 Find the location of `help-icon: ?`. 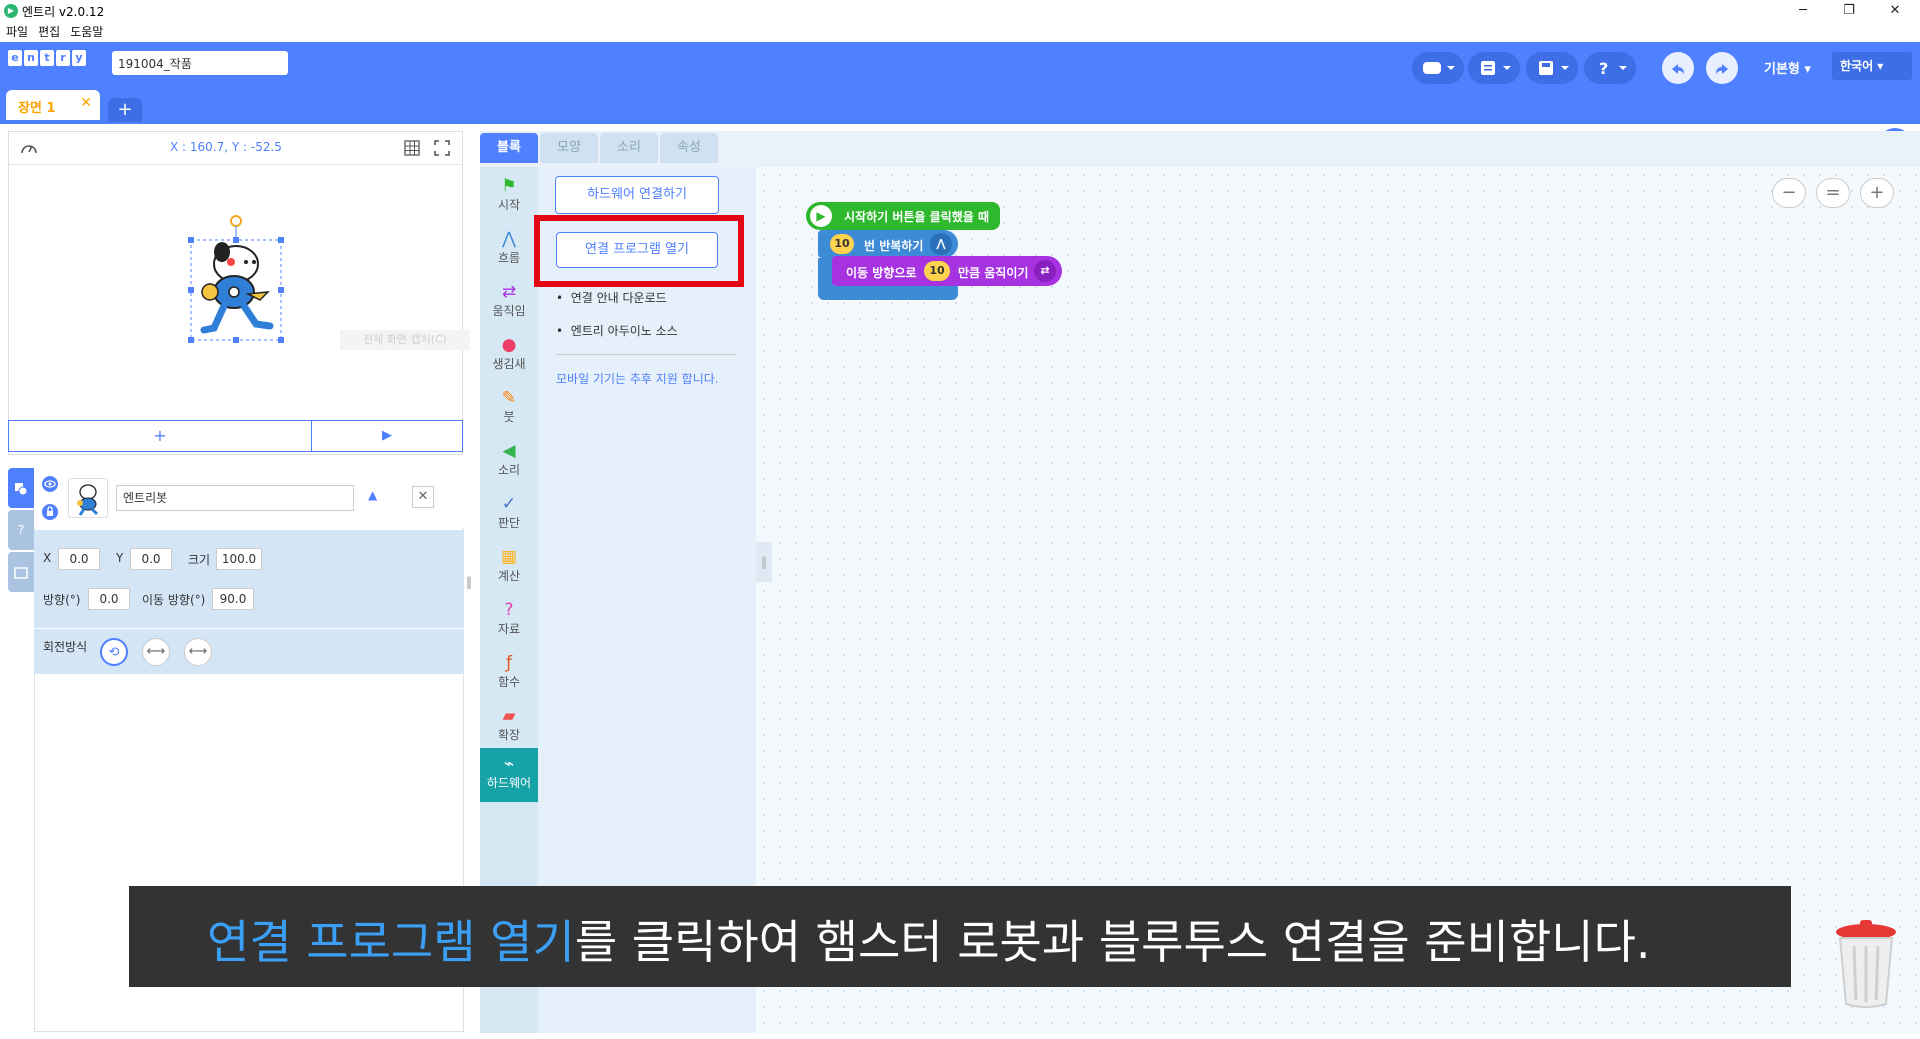

help-icon: ? is located at coordinates (1613, 68).